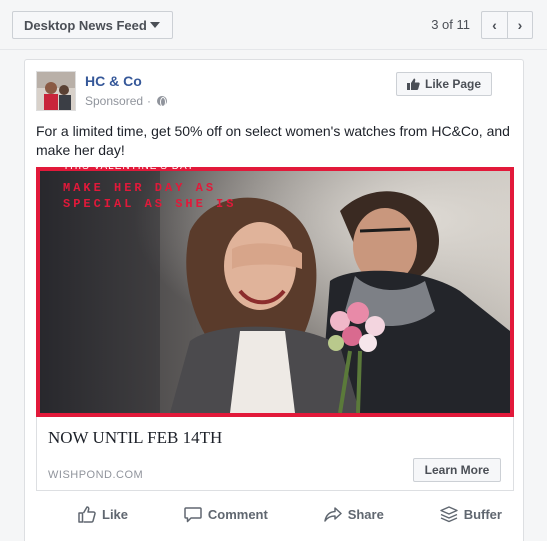 This screenshot has width=547, height=541. What do you see at coordinates (482, 514) in the screenshot?
I see `buffer-label: Buffer` at bounding box center [482, 514].